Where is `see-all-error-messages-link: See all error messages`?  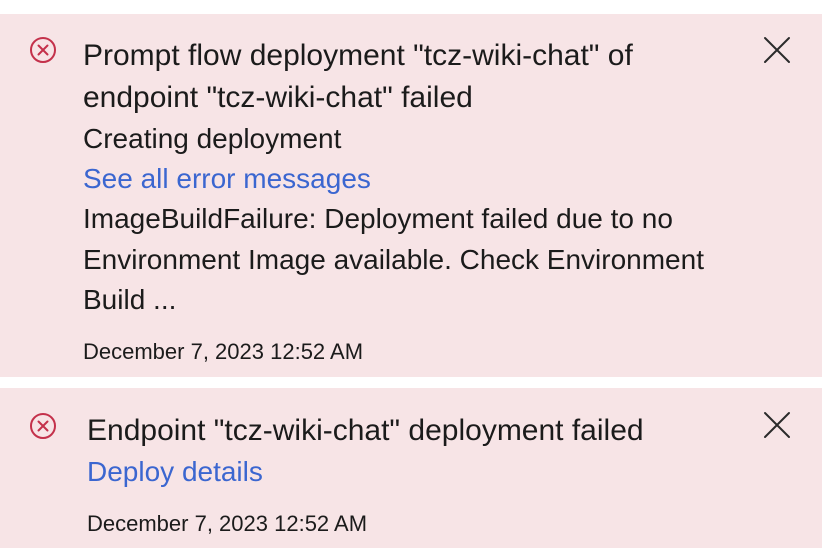
see-all-error-messages-link: See all error messages is located at coordinates (413, 179).